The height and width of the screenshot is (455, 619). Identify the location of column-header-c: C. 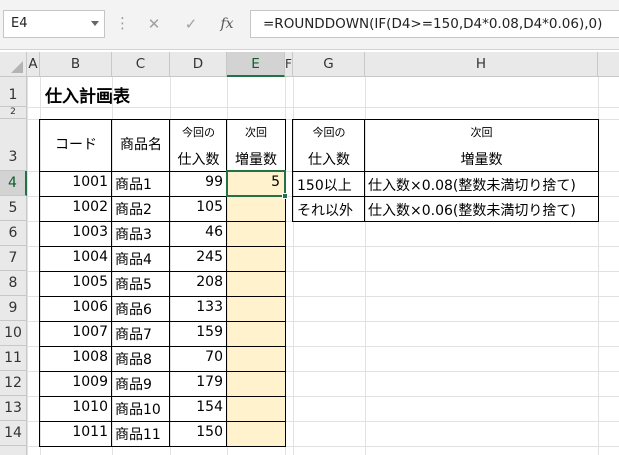
(141, 64).